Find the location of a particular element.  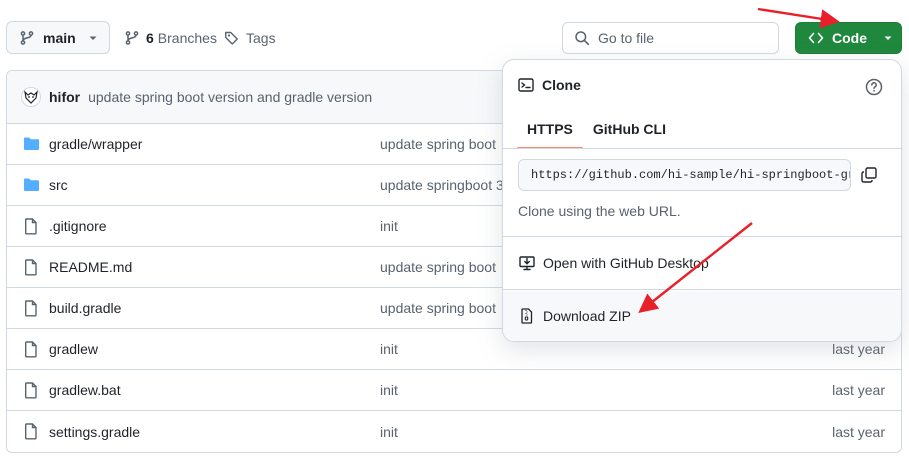

branches-label: Branches is located at coordinates (187, 37).